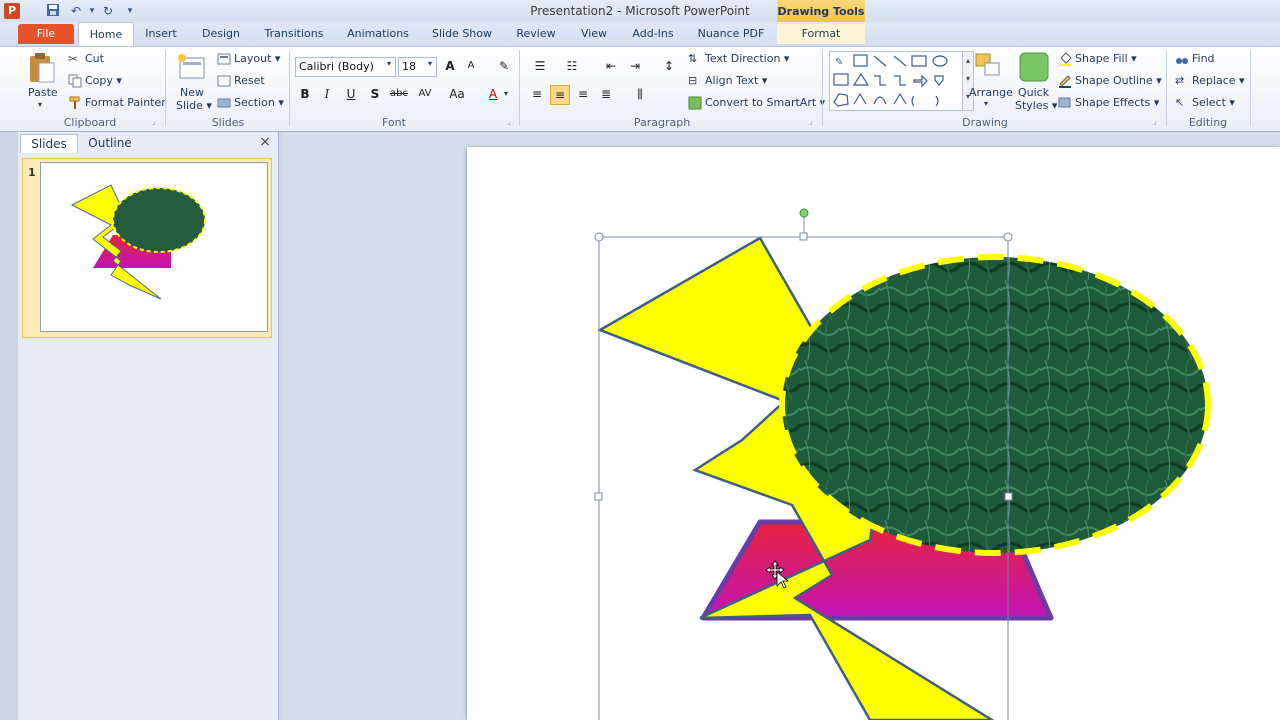  Describe the element at coordinates (462, 34) in the screenshot. I see `tab-slide-show: Slide Show` at that location.